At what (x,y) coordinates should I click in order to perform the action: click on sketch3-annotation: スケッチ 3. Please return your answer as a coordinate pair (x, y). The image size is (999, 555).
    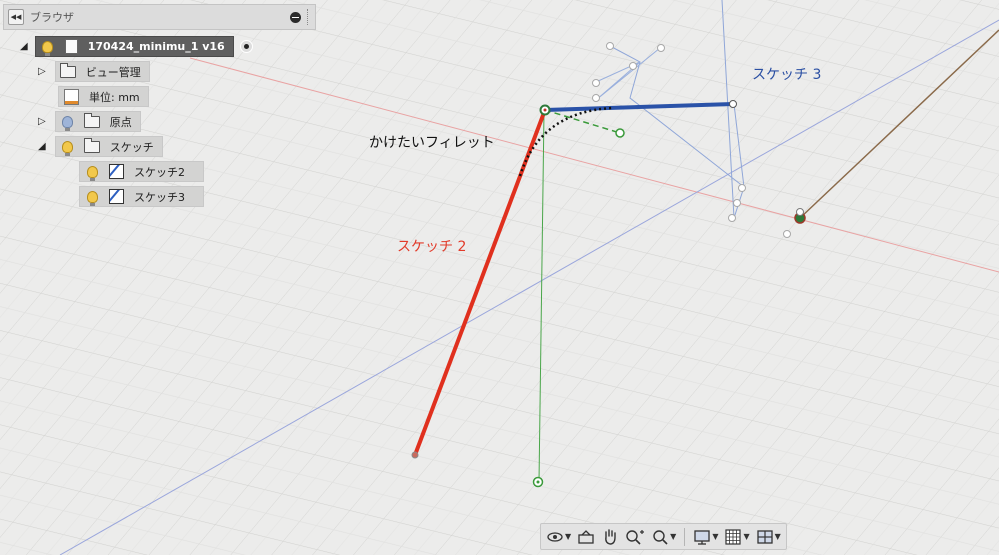
    Looking at the image, I should click on (787, 75).